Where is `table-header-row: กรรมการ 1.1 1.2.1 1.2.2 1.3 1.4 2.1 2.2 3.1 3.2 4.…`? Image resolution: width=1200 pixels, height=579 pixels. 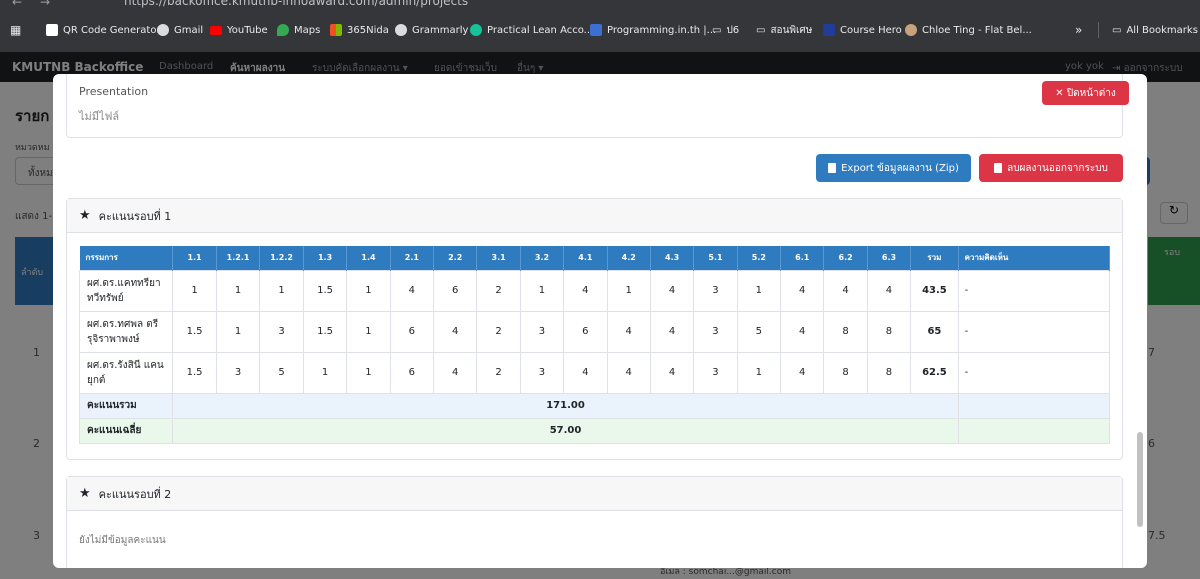 table-header-row: กรรมการ 1.1 1.2.1 1.2.2 1.3 1.4 2.1 2.2 3.1 3.2 4.… is located at coordinates (595, 258).